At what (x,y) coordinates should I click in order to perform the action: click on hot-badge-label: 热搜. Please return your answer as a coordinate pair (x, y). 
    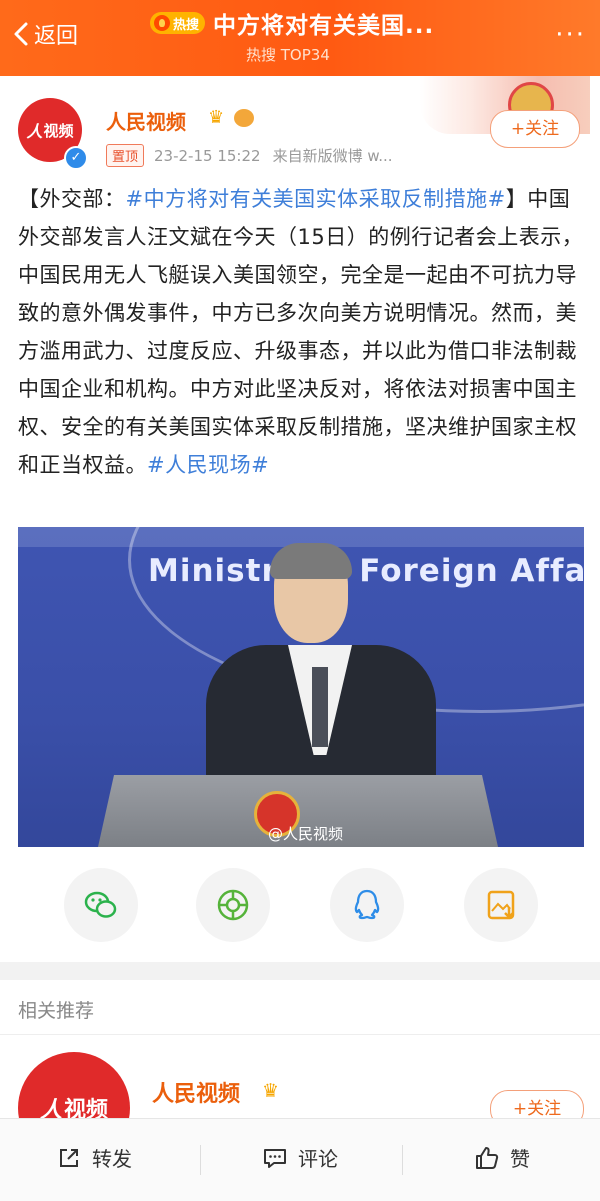
    Looking at the image, I should click on (186, 25).